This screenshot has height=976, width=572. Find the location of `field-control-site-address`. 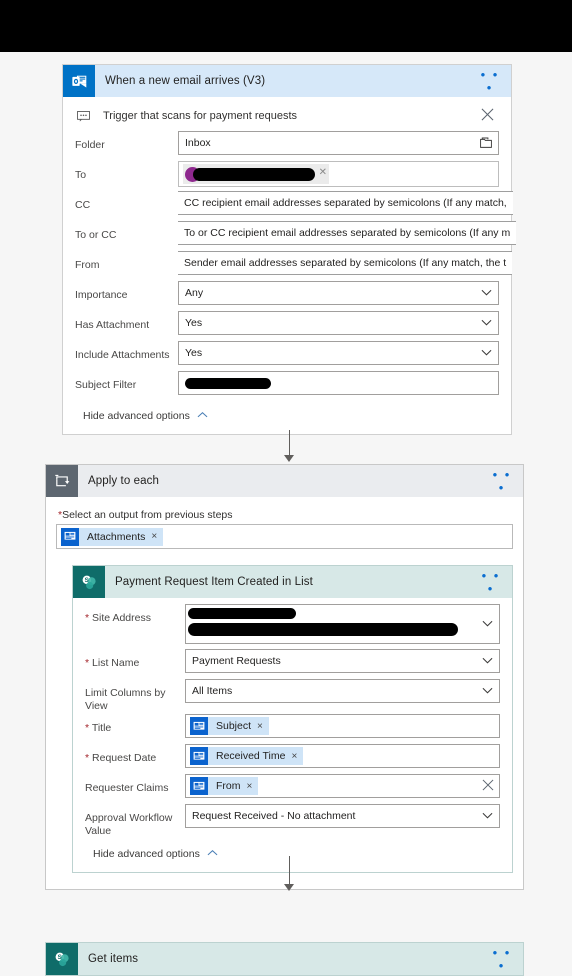

field-control-site-address is located at coordinates (342, 624).